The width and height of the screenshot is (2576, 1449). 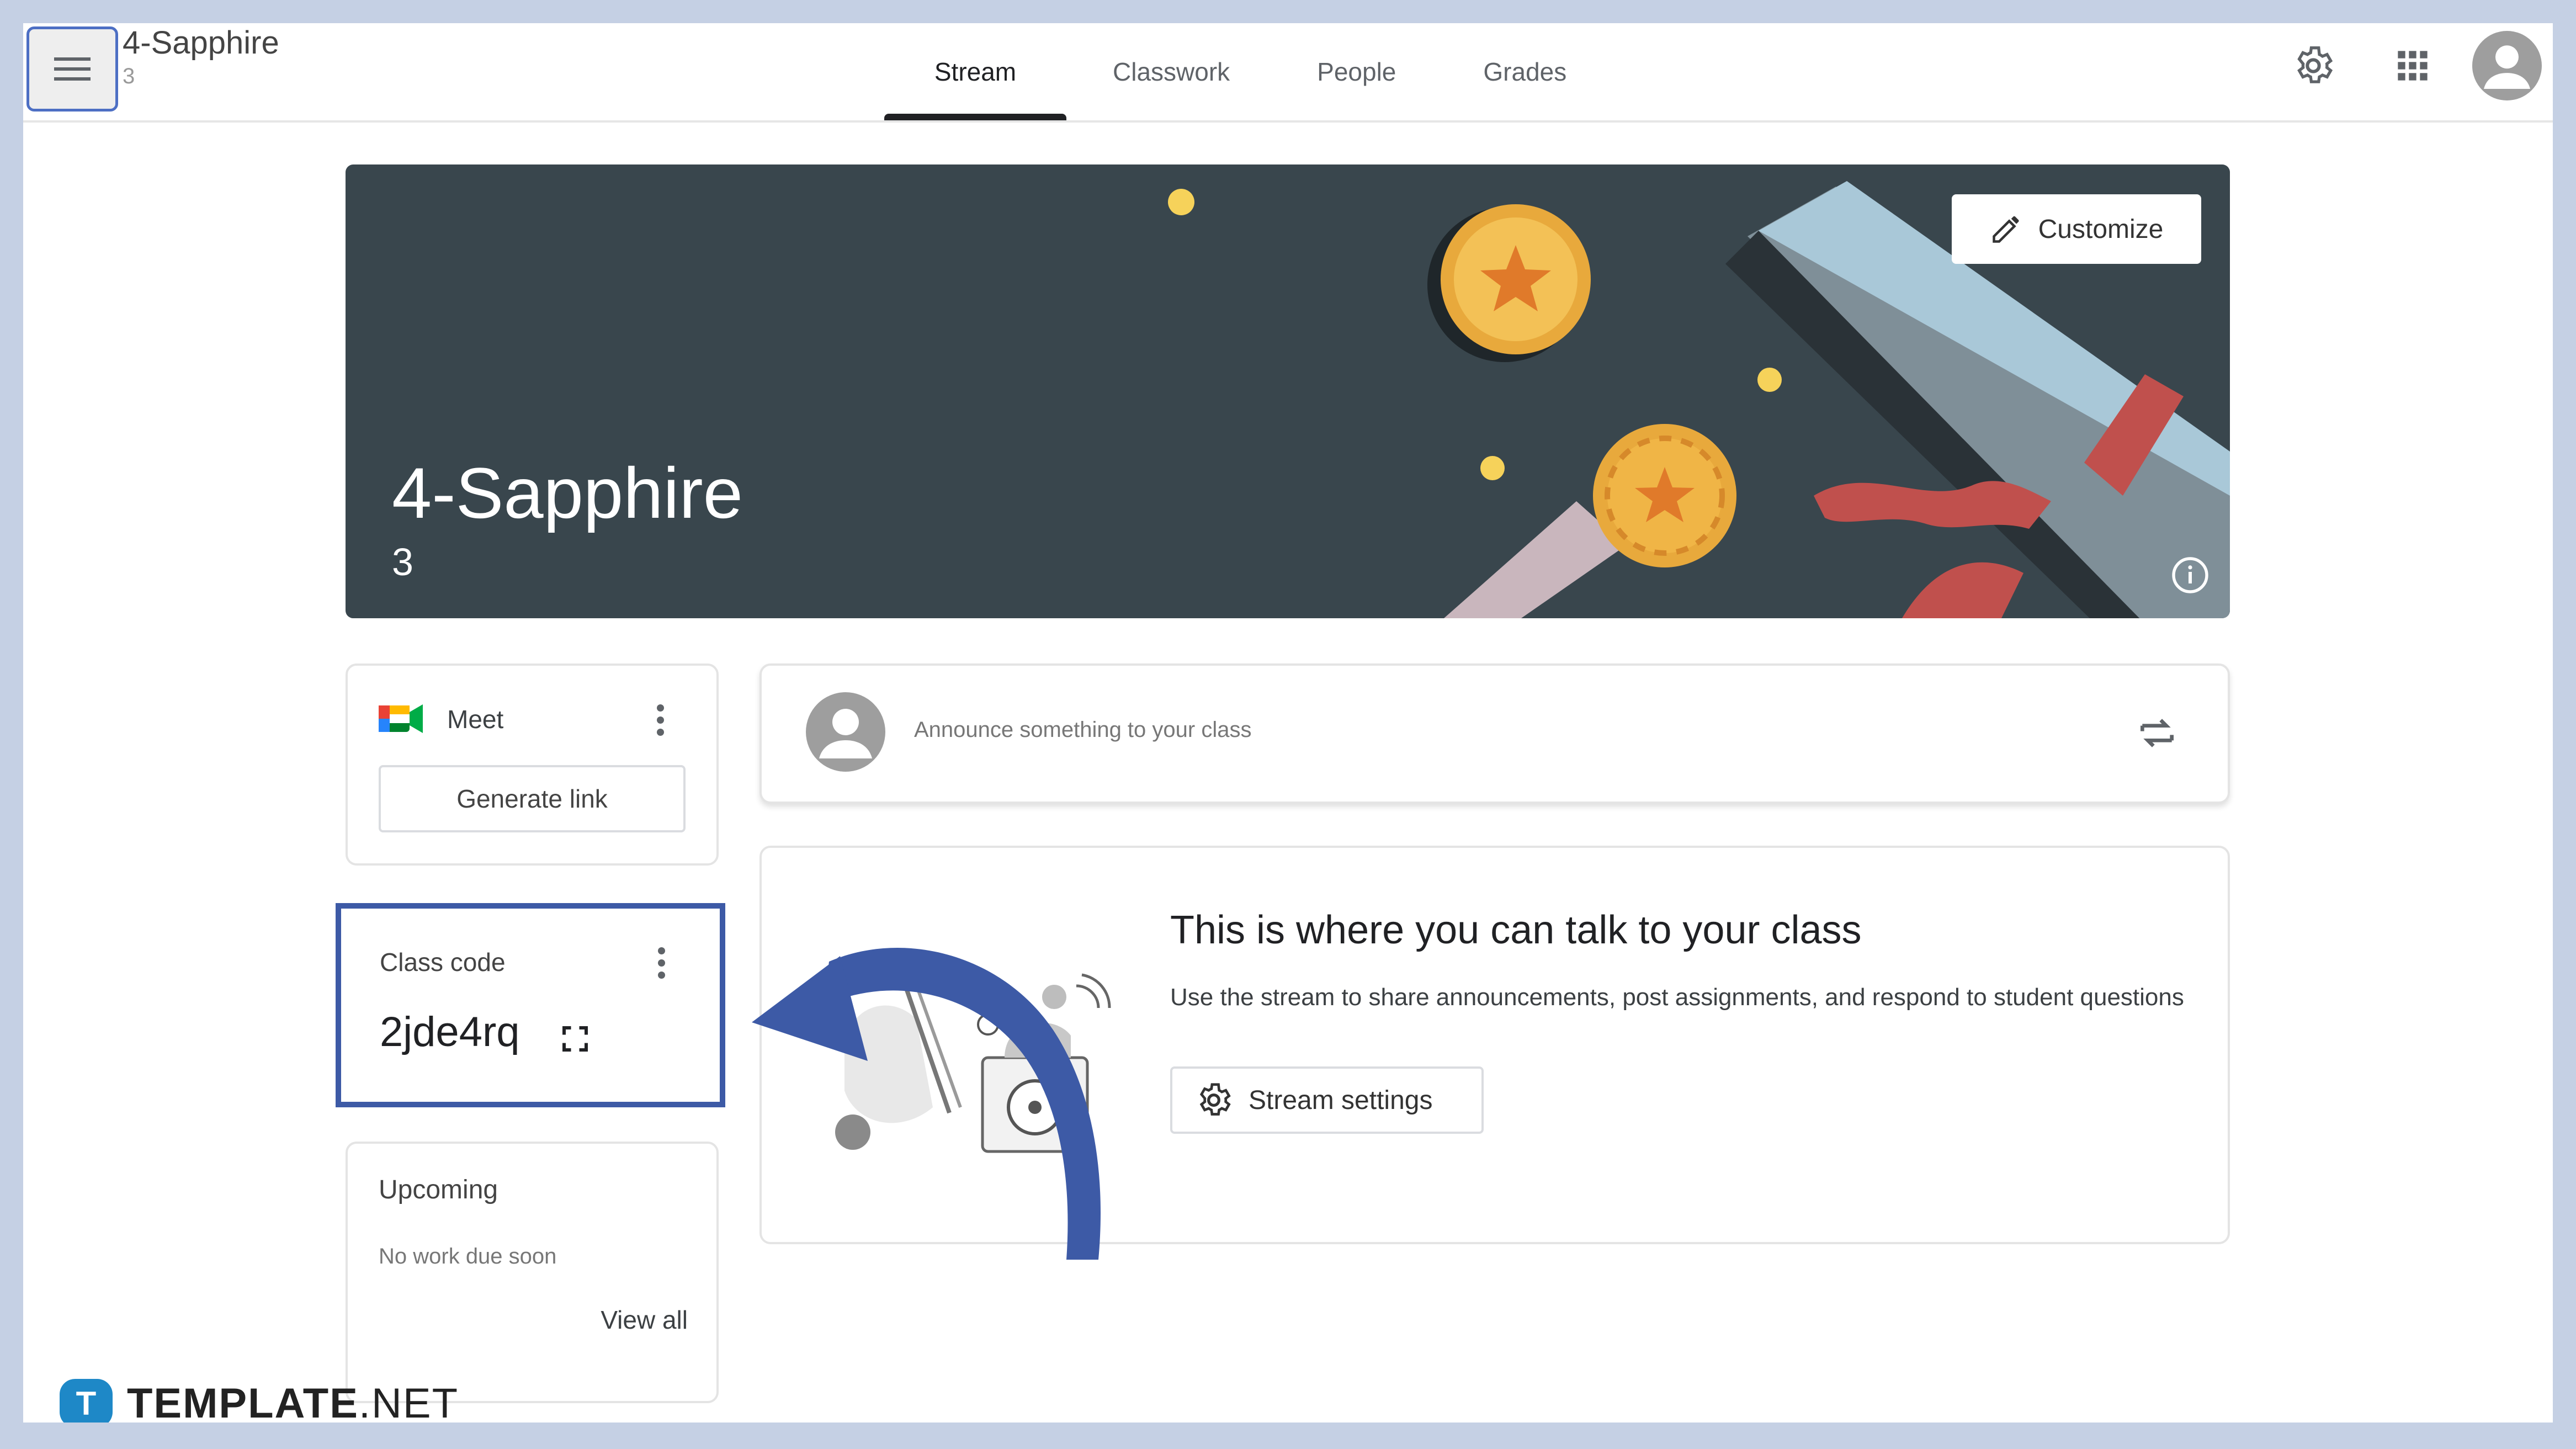 I want to click on graduation-illustration, so click(x=1699, y=399).